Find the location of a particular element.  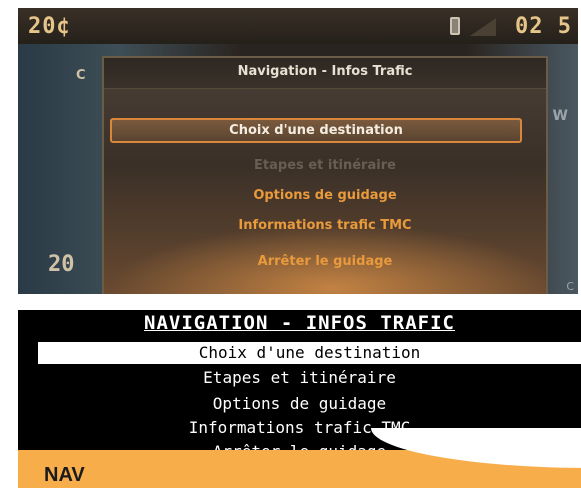

menu-item-stop-guidance: Arrêter le guidage is located at coordinates (325, 261).